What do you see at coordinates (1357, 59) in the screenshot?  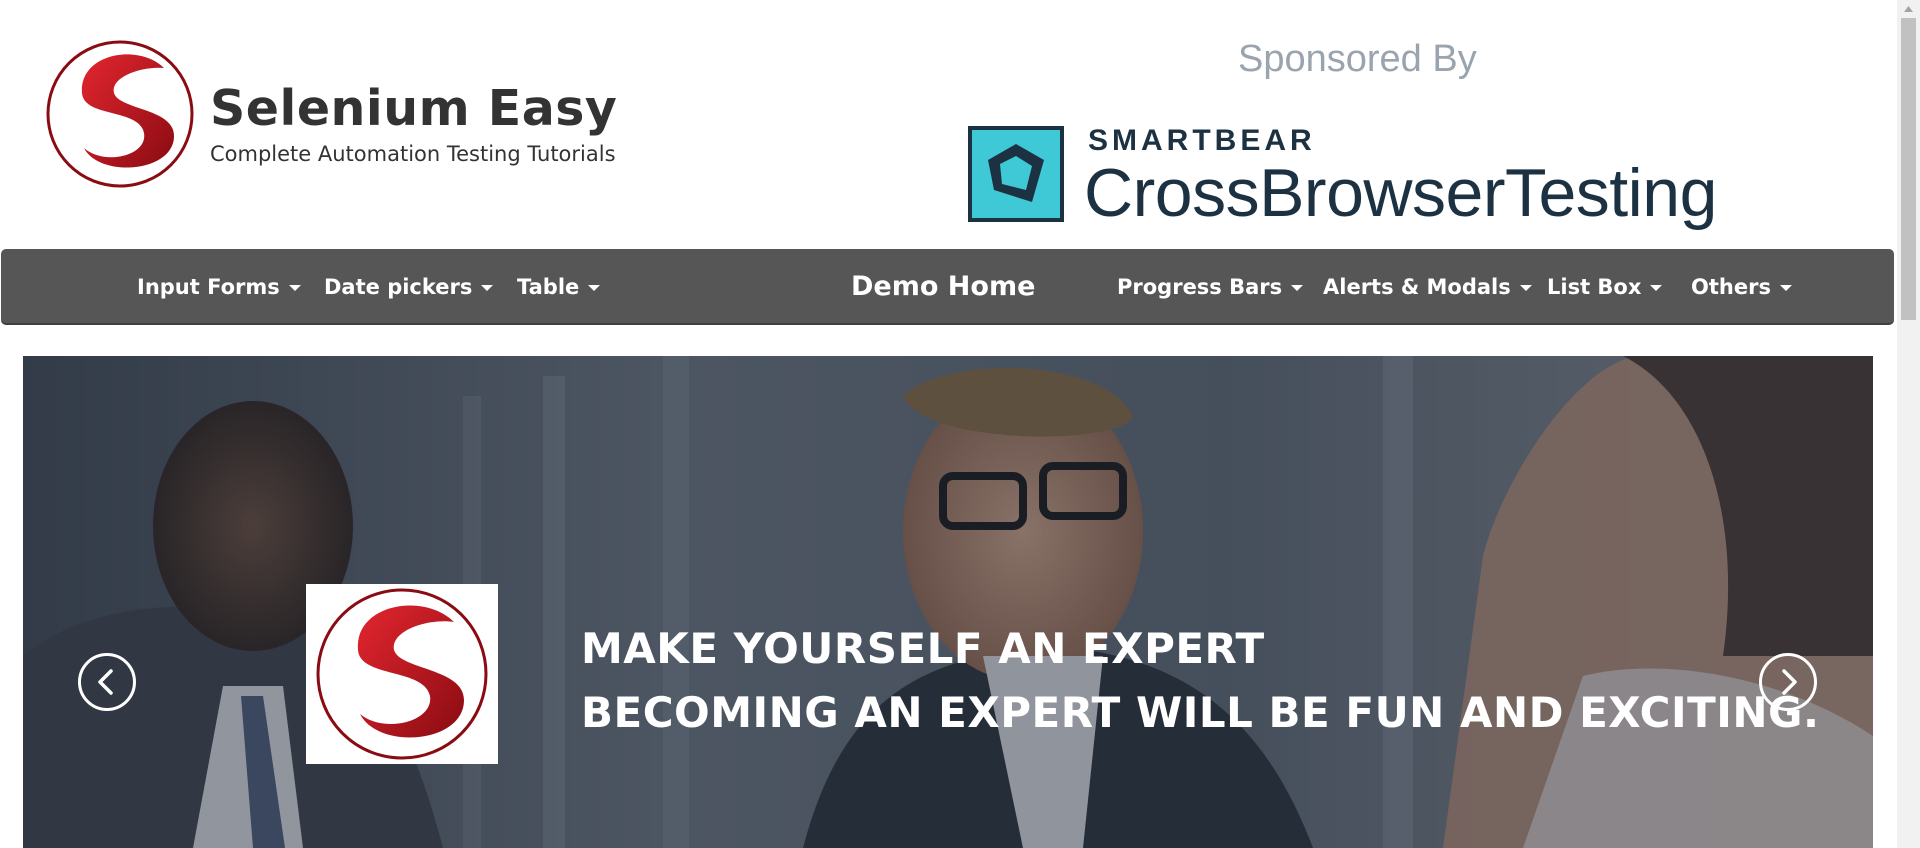 I see `sponsor-label: Sponsored By` at bounding box center [1357, 59].